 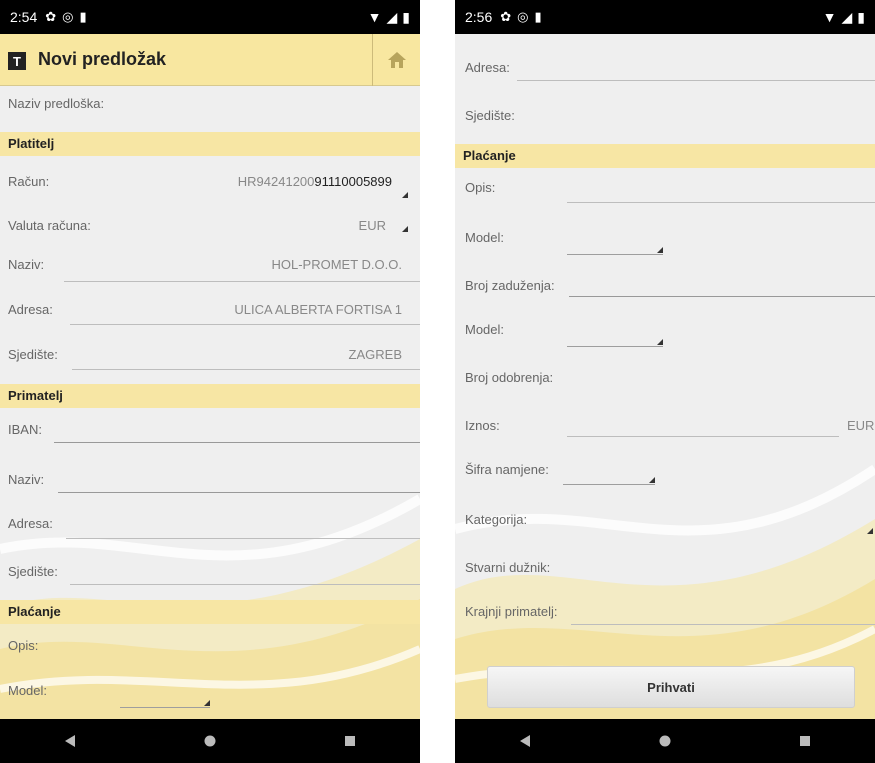 I want to click on model2-spinner, so click(x=615, y=346).